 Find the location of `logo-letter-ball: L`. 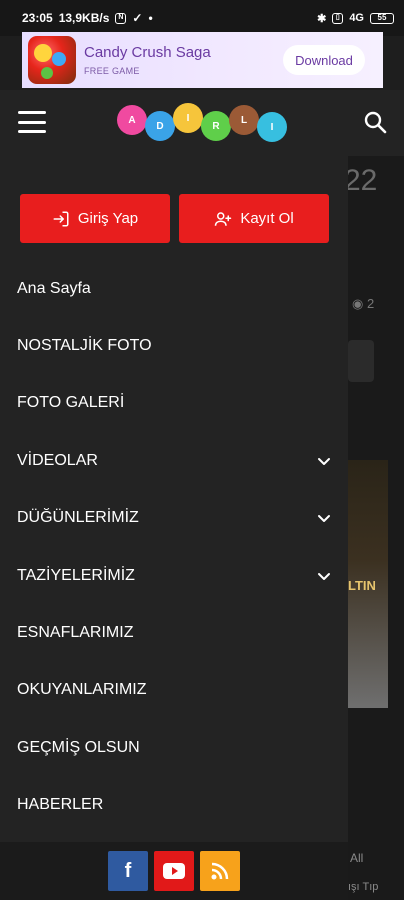

logo-letter-ball: L is located at coordinates (244, 120).